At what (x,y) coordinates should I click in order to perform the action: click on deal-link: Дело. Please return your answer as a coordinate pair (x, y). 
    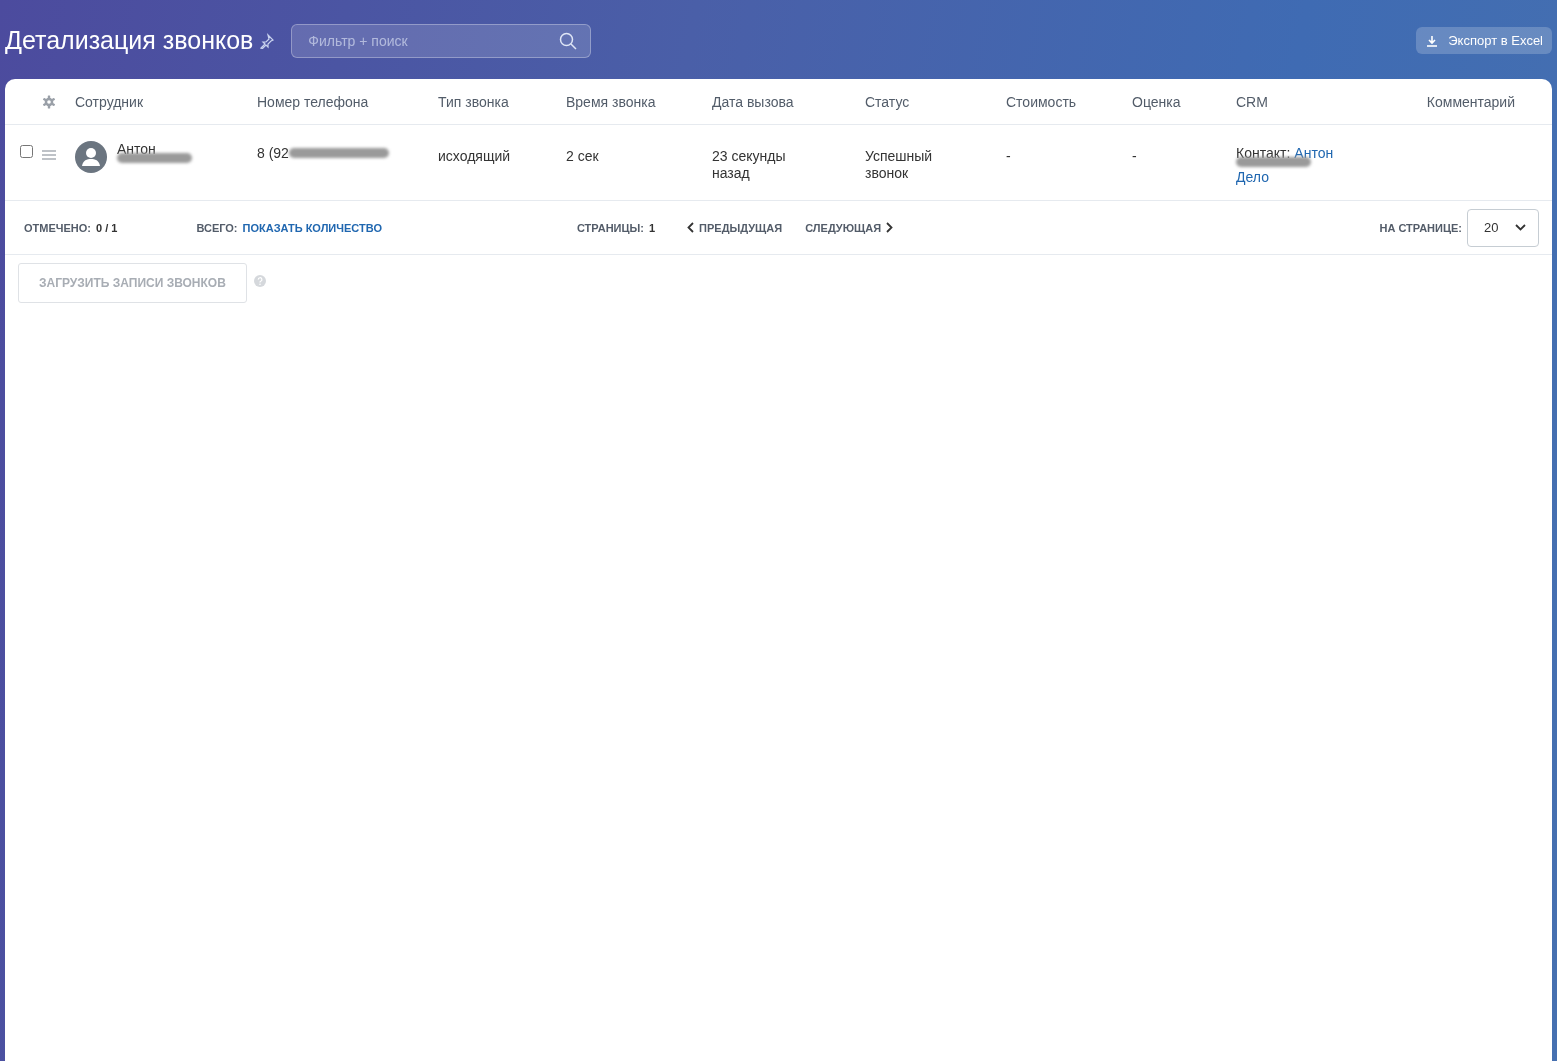
    Looking at the image, I should click on (1285, 177).